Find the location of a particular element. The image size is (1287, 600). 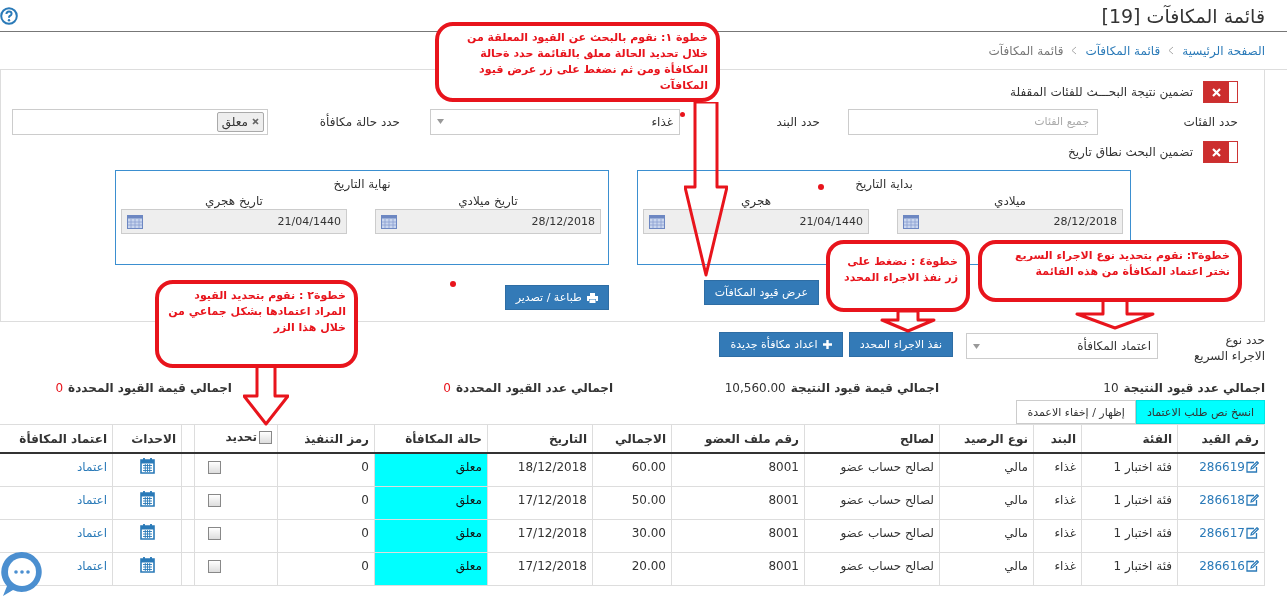

breadcrumb-link: الصفحة الرئيسية is located at coordinates (1223, 50).